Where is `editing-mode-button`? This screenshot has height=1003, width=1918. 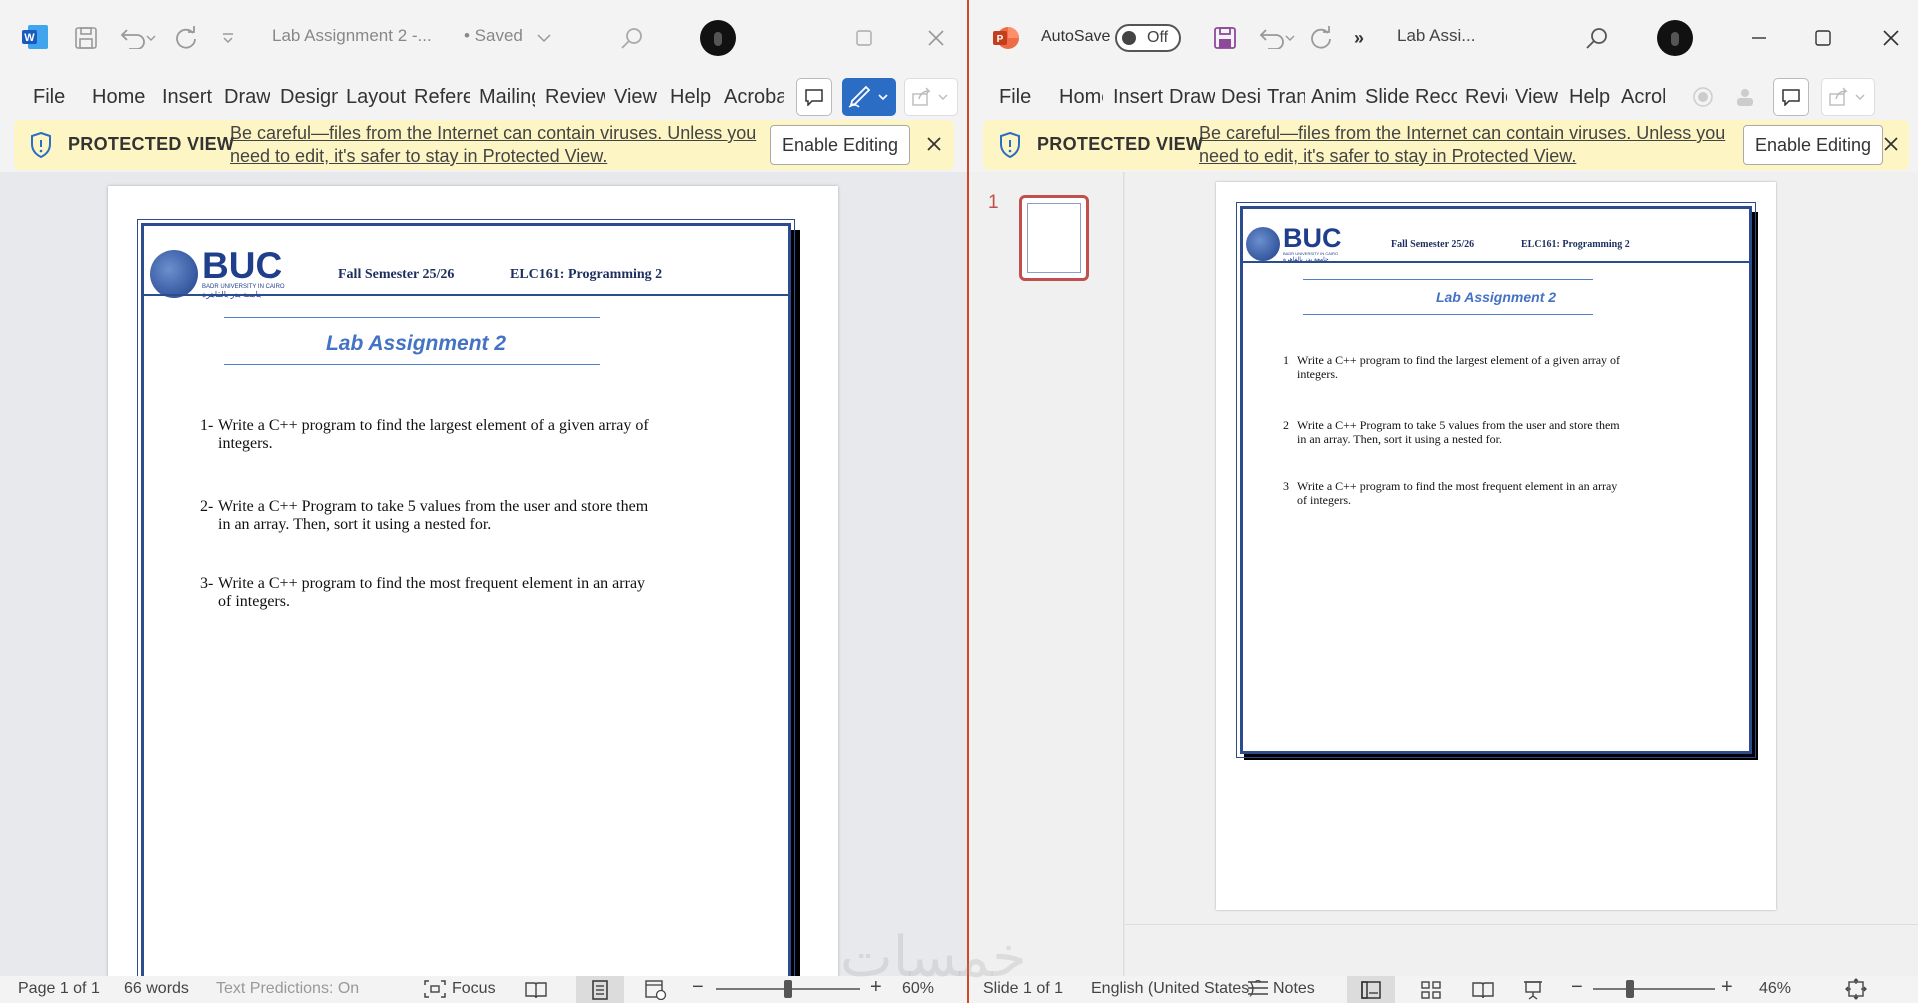
editing-mode-button is located at coordinates (869, 97).